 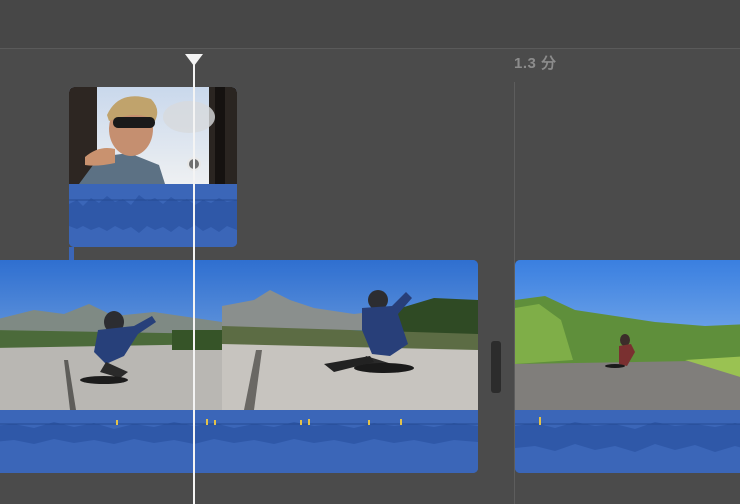 What do you see at coordinates (535, 63) in the screenshot?
I see `time-marker-label: 1.3 分` at bounding box center [535, 63].